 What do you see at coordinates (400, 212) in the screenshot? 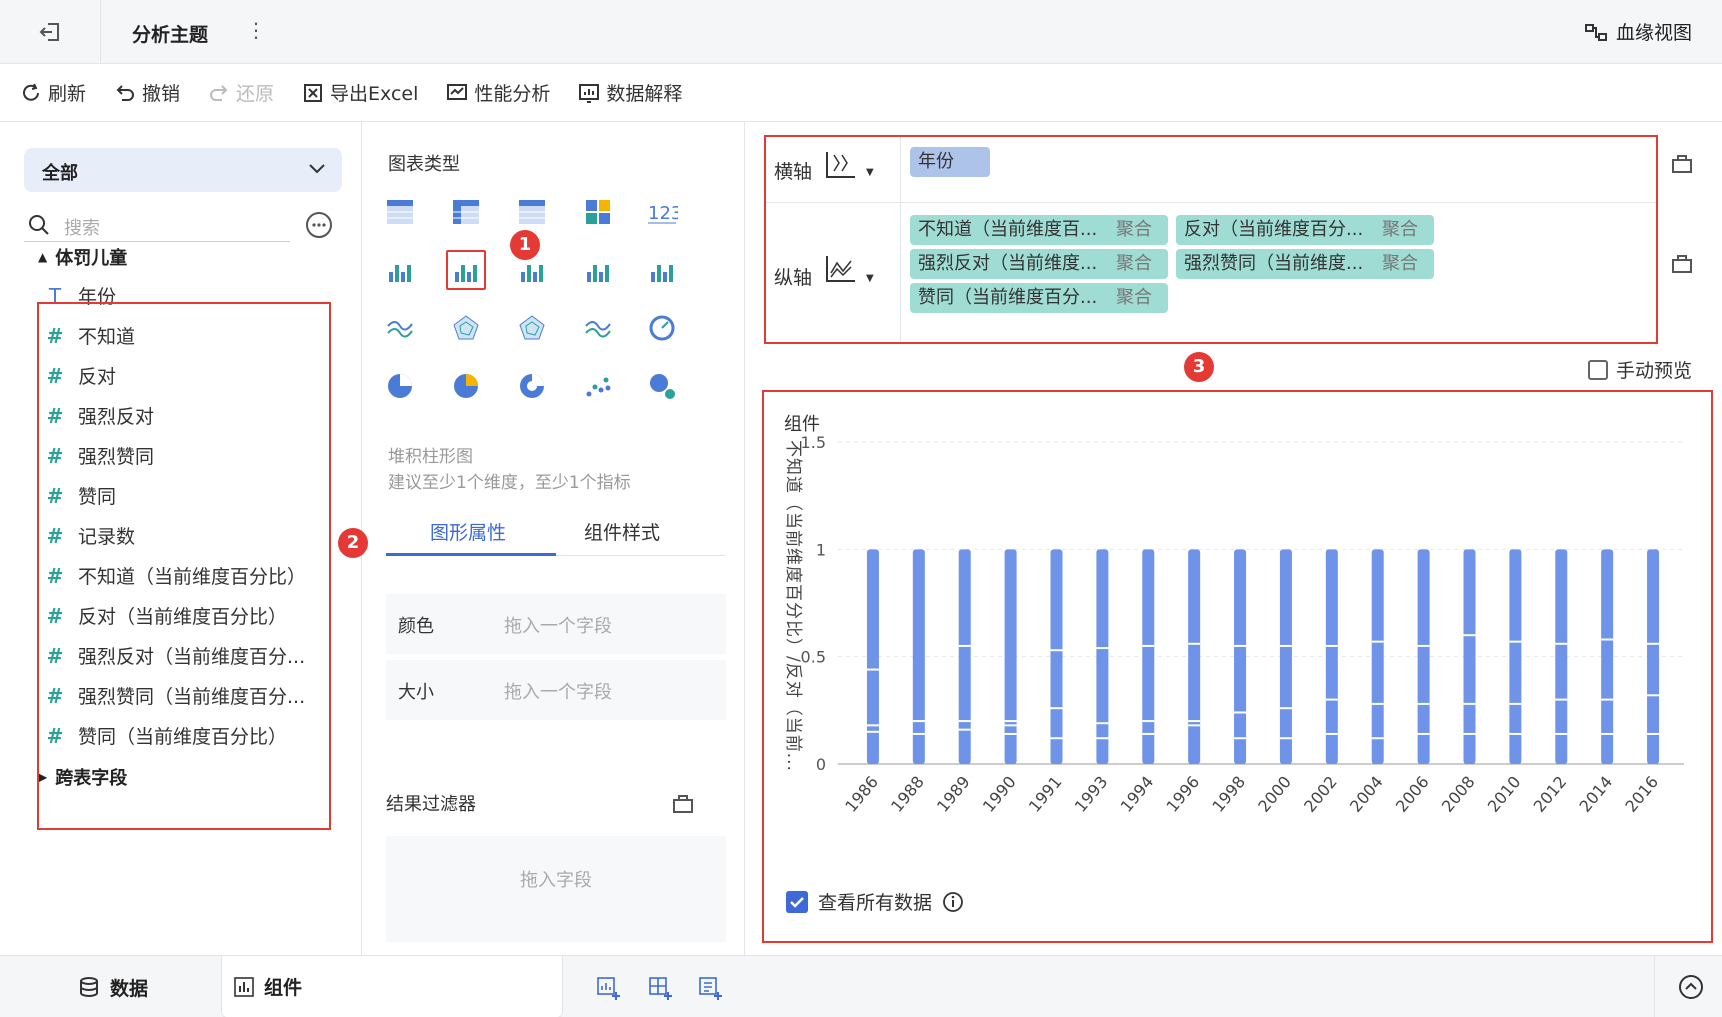
I see `chart-type-table-icon` at bounding box center [400, 212].